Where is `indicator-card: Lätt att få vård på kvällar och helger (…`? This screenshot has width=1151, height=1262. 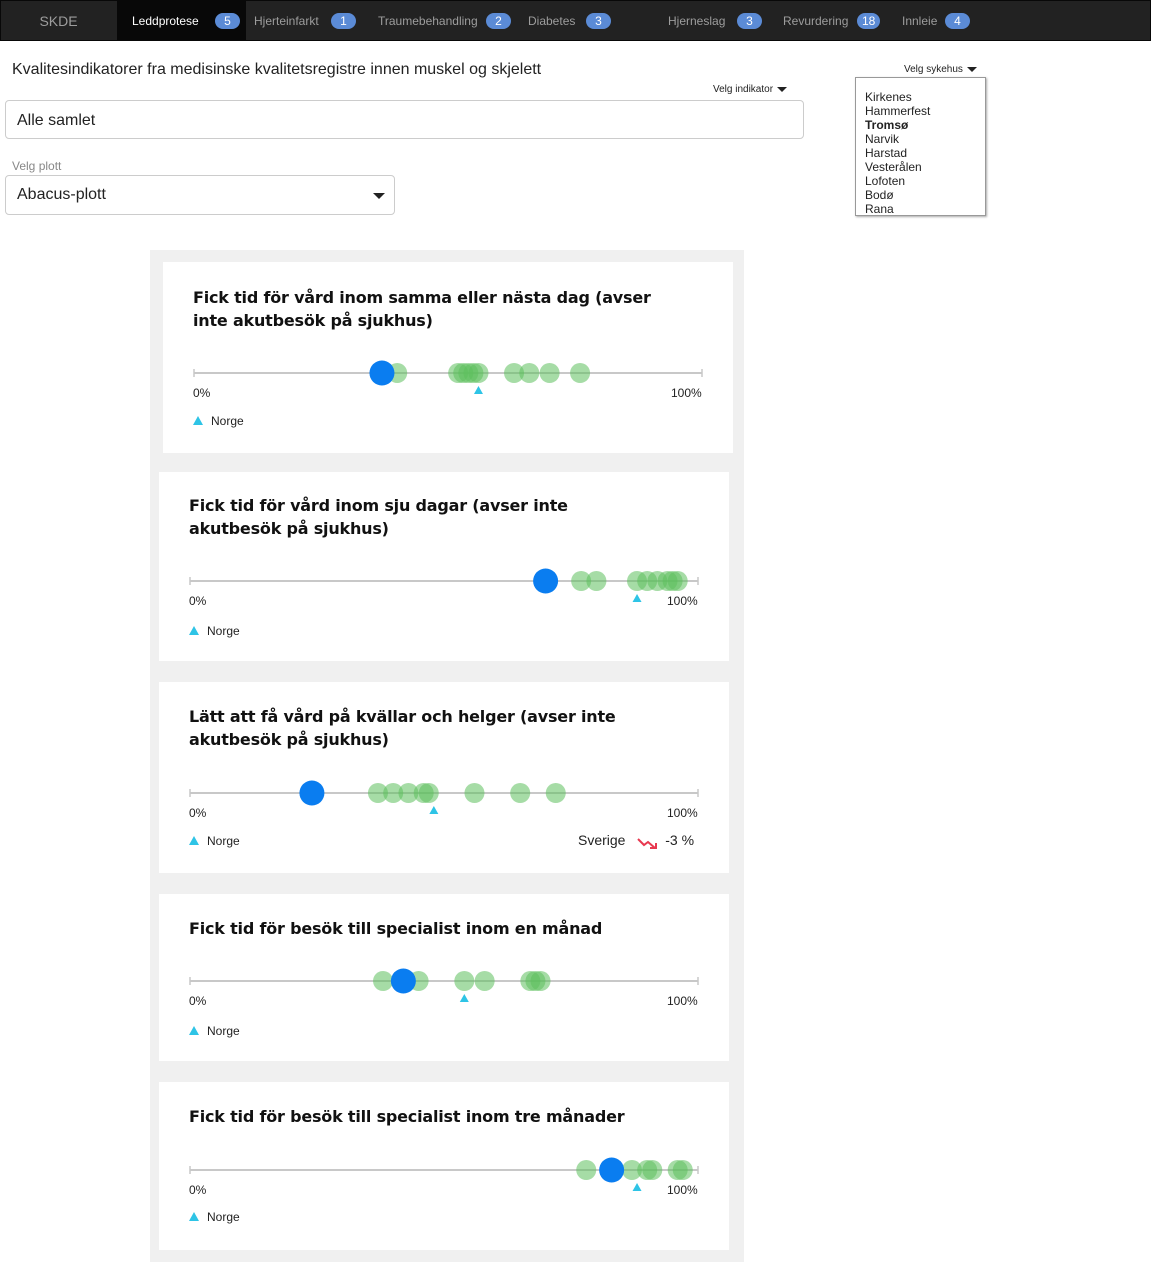 indicator-card: Lätt att få vård på kvällar och helger (… is located at coordinates (444, 777).